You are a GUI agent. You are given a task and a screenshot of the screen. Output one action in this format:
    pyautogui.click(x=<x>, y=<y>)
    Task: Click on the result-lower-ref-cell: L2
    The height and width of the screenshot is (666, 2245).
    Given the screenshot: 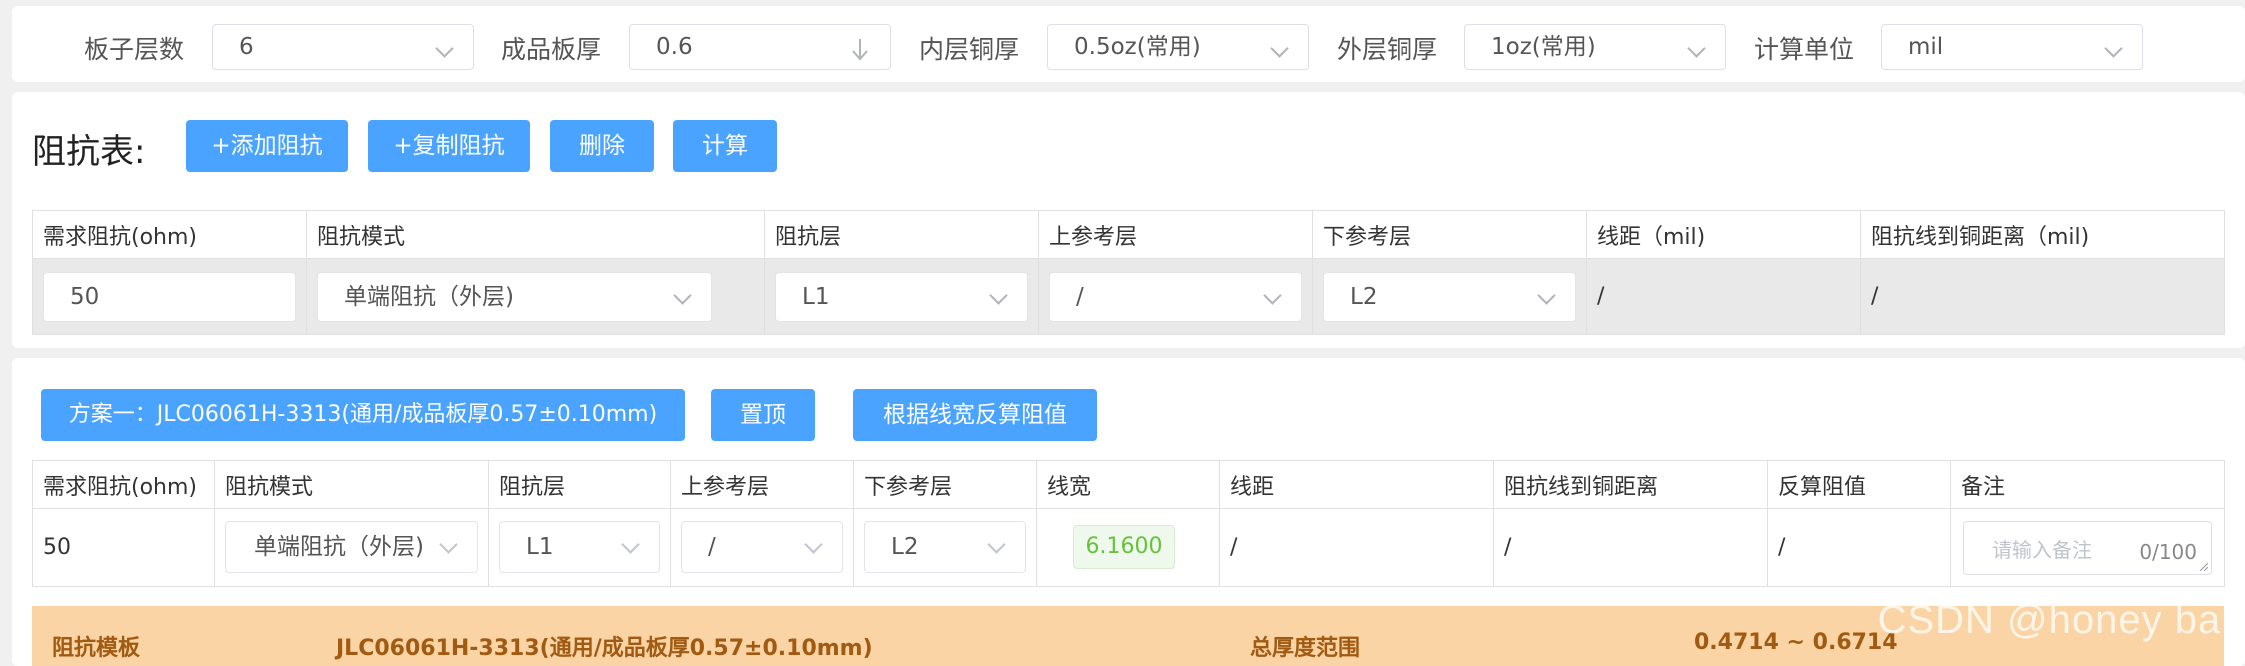 What is the action you would take?
    pyautogui.click(x=945, y=547)
    